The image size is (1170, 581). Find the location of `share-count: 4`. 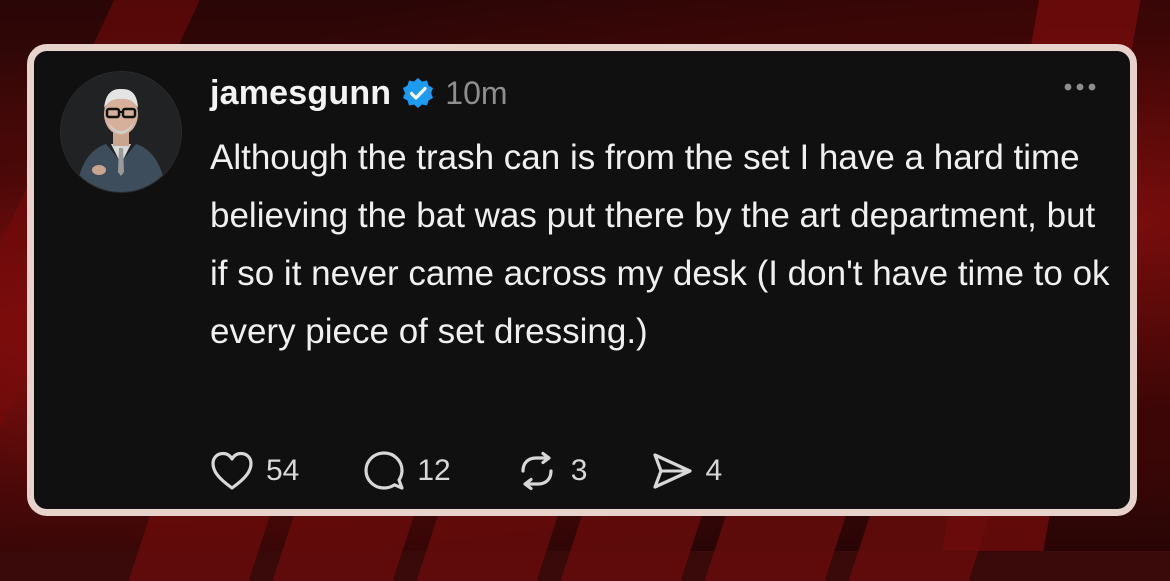

share-count: 4 is located at coordinates (714, 470).